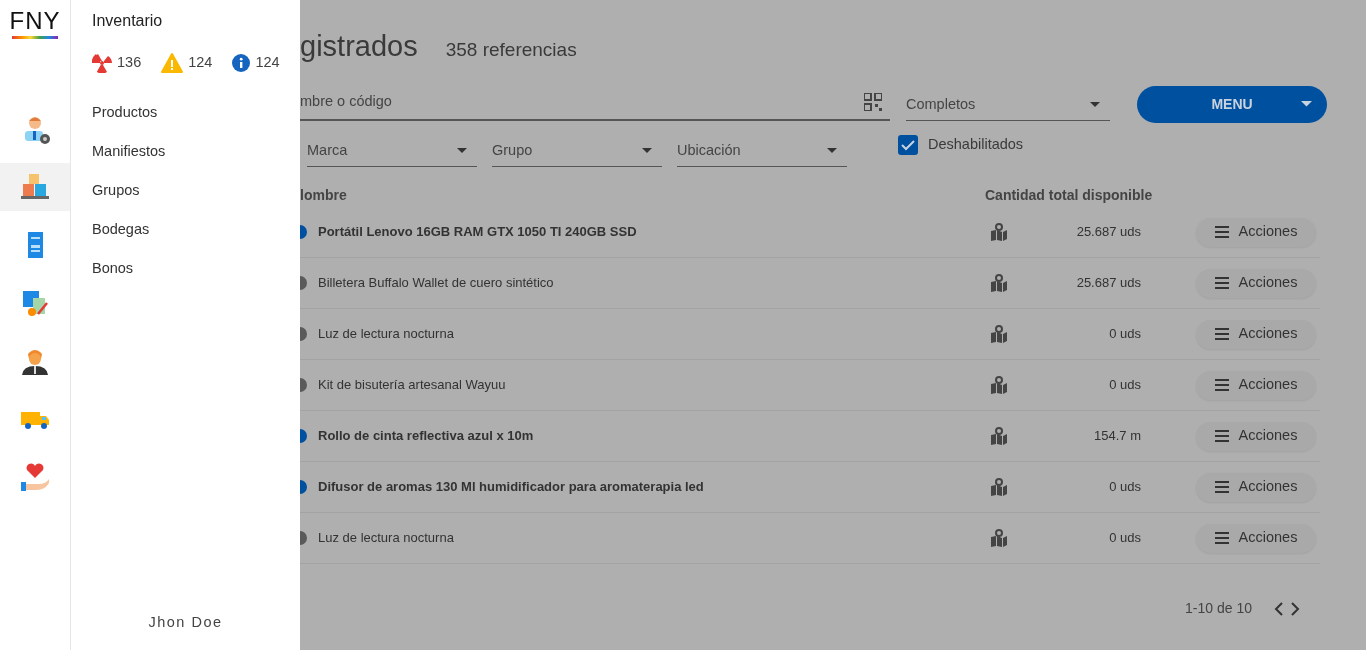  I want to click on section-title: Inventario, so click(128, 21).